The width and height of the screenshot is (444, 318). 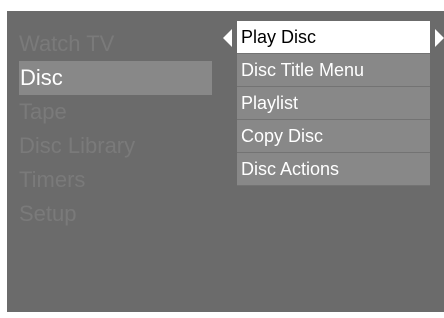 I want to click on chevron-left-icon, so click(x=227, y=38).